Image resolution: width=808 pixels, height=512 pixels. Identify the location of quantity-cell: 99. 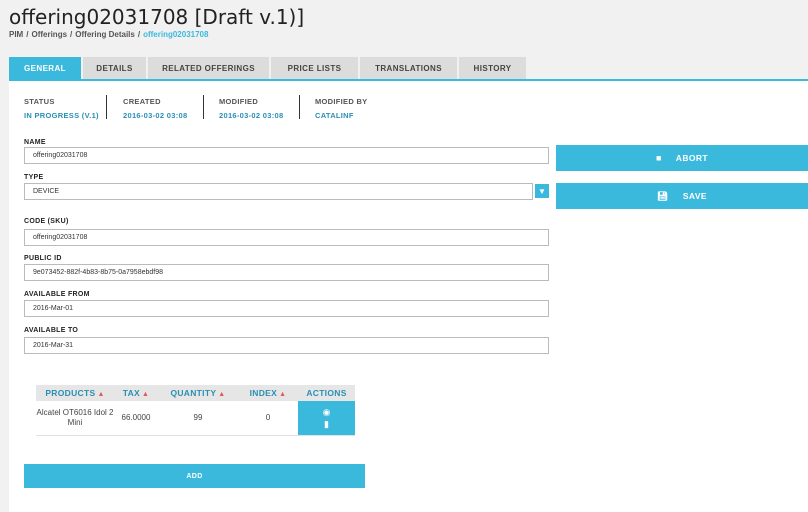
(198, 418).